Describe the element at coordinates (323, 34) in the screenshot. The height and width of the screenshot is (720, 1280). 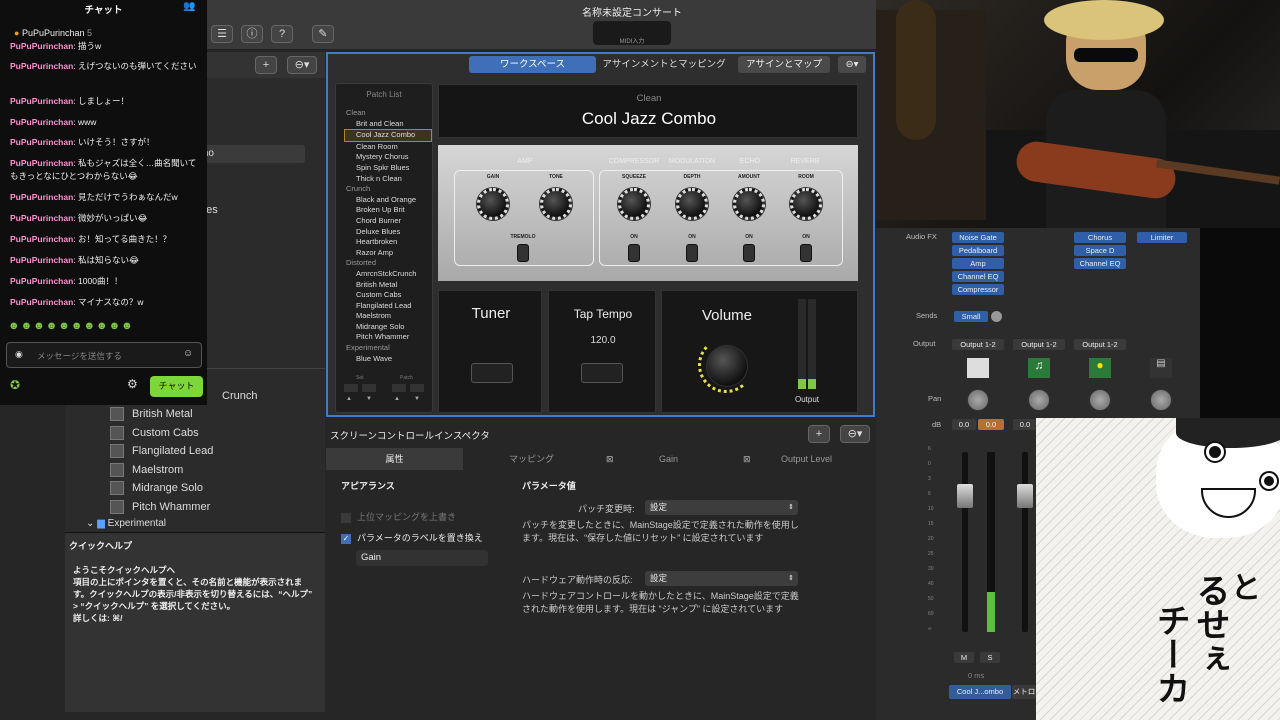
I see `tools-icon: ✎` at that location.